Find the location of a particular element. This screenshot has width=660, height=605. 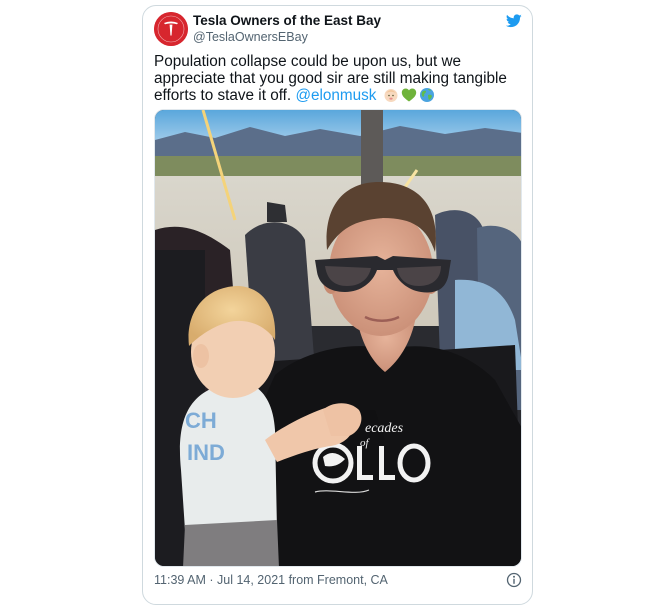

tesla-logo-icon is located at coordinates (171, 29).